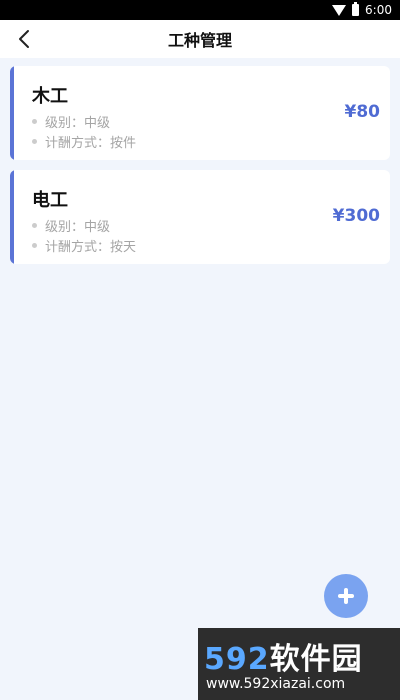 The width and height of the screenshot is (400, 700). I want to click on job-pay-method: 计酬方式：按天, so click(84, 245).